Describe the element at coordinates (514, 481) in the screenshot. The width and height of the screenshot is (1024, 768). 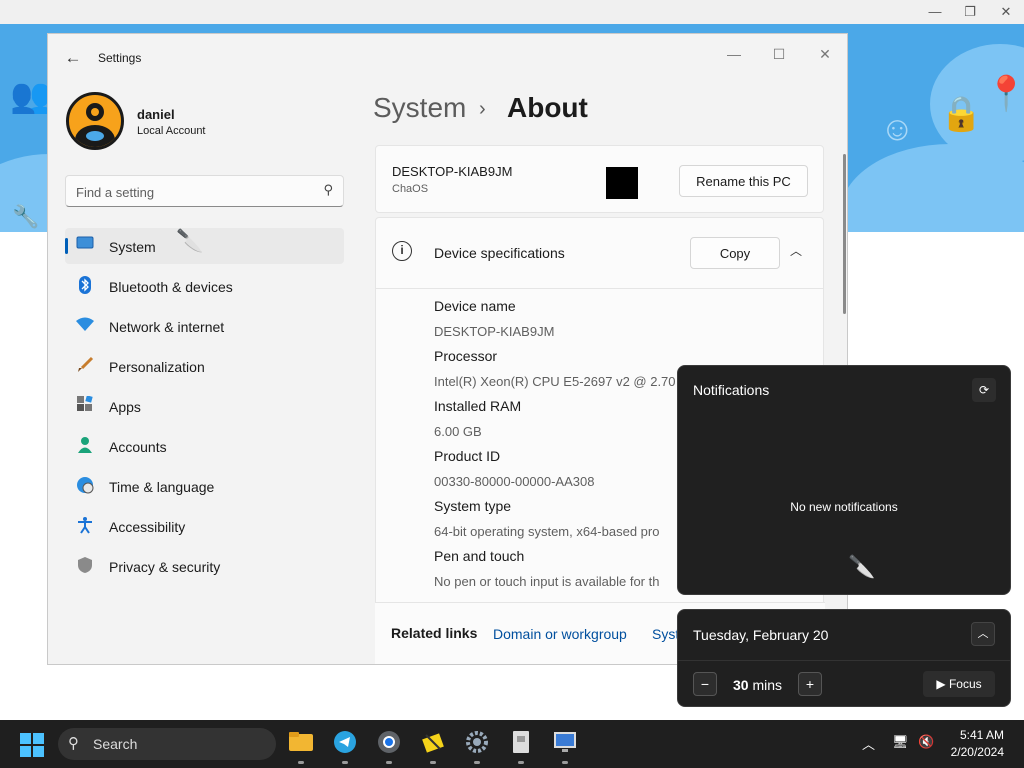
I see `spec-value-product-id: 00330-80000-00000-AA308` at that location.